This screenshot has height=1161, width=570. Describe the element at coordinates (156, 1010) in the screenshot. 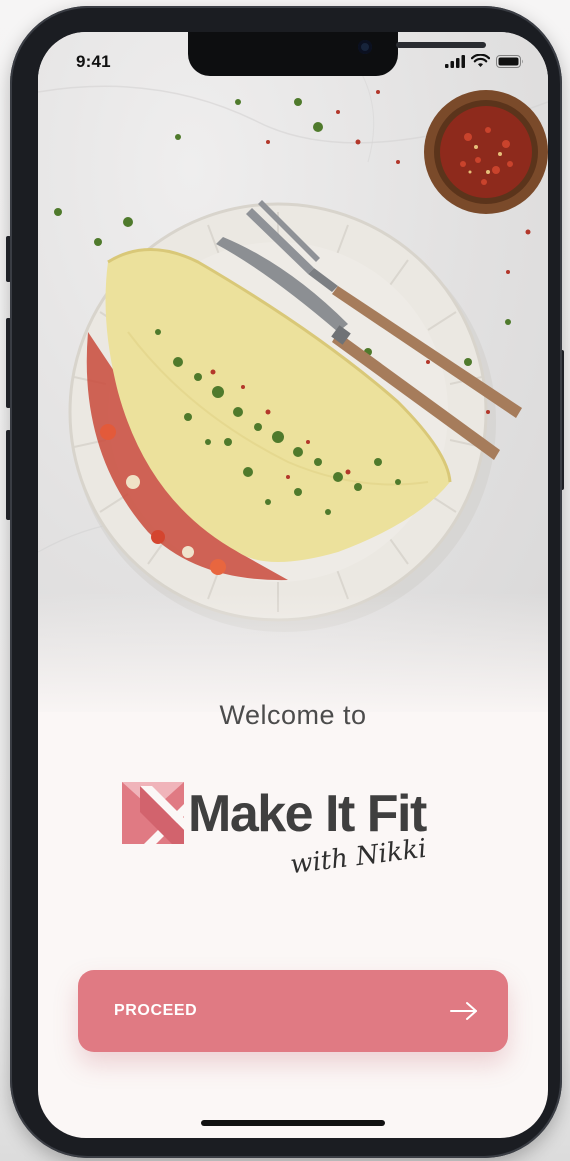

I see `proceed-button-label: PROCEED` at that location.